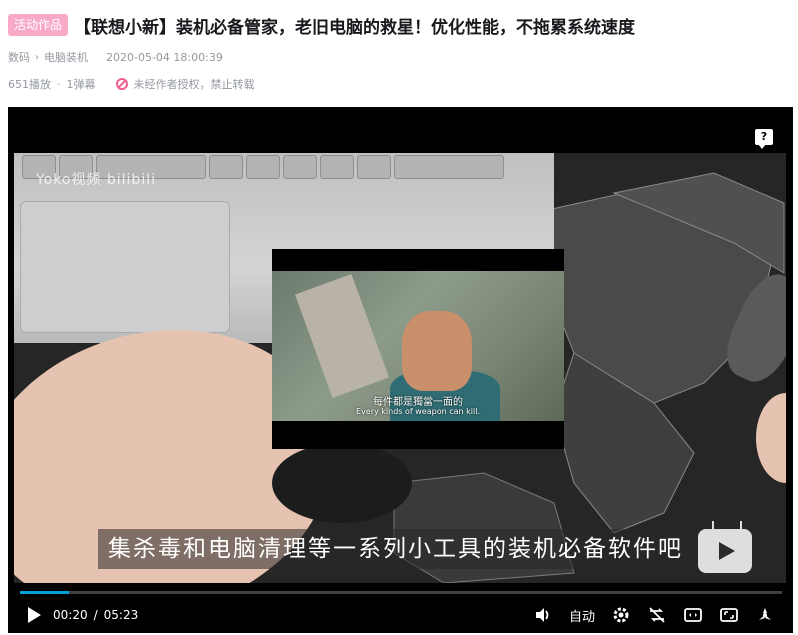 Image resolution: width=798 pixels, height=635 pixels. I want to click on breadcrumb-subcategory: 电脑装机, so click(66, 57).